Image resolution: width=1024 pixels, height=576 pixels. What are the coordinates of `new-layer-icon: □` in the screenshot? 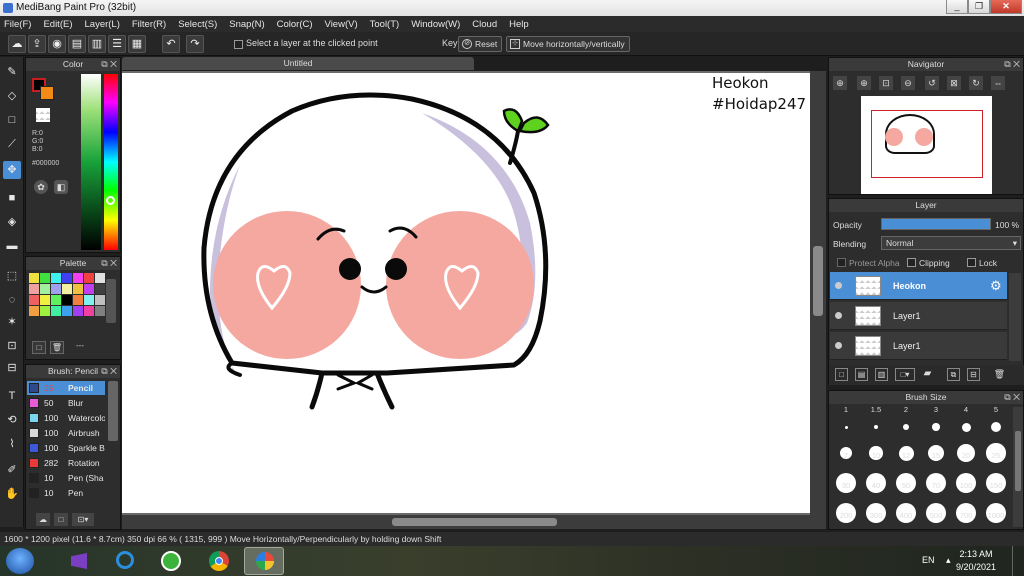 It's located at (841, 374).